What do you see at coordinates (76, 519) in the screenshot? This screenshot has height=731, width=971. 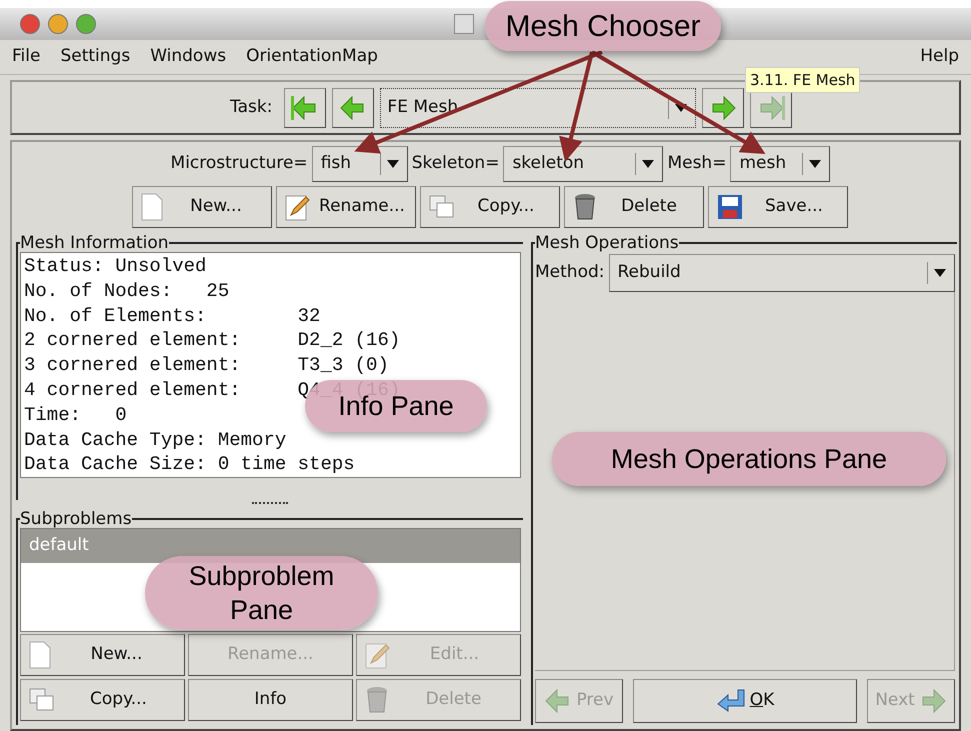 I see `frame-title: Subproblems` at bounding box center [76, 519].